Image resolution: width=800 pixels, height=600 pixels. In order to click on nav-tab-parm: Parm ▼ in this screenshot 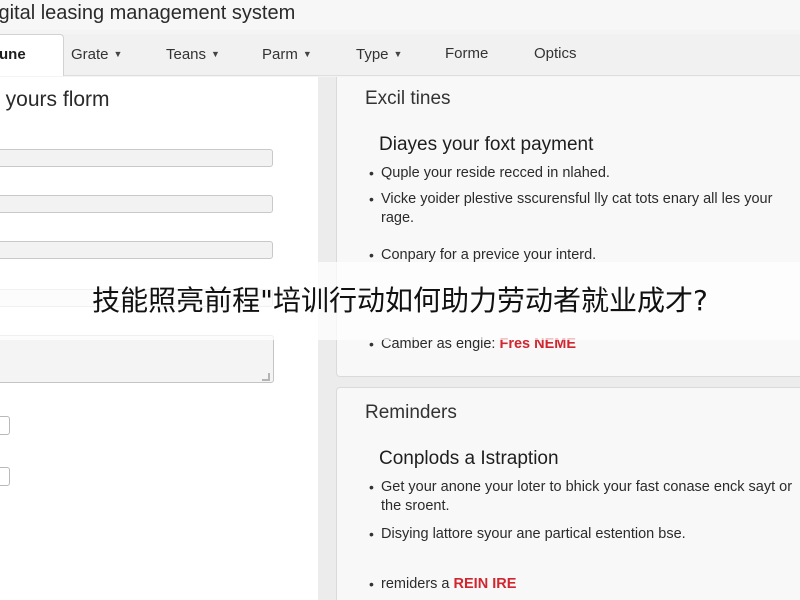, I will do `click(287, 55)`.